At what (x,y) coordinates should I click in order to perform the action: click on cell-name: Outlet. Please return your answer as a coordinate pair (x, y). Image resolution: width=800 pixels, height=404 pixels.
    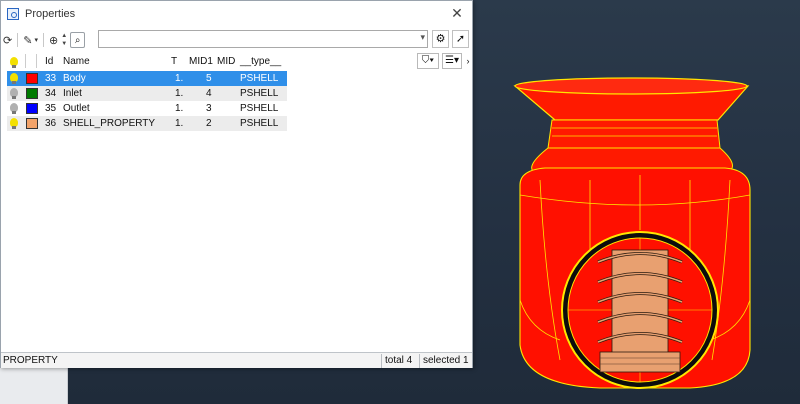
    Looking at the image, I should click on (76, 108).